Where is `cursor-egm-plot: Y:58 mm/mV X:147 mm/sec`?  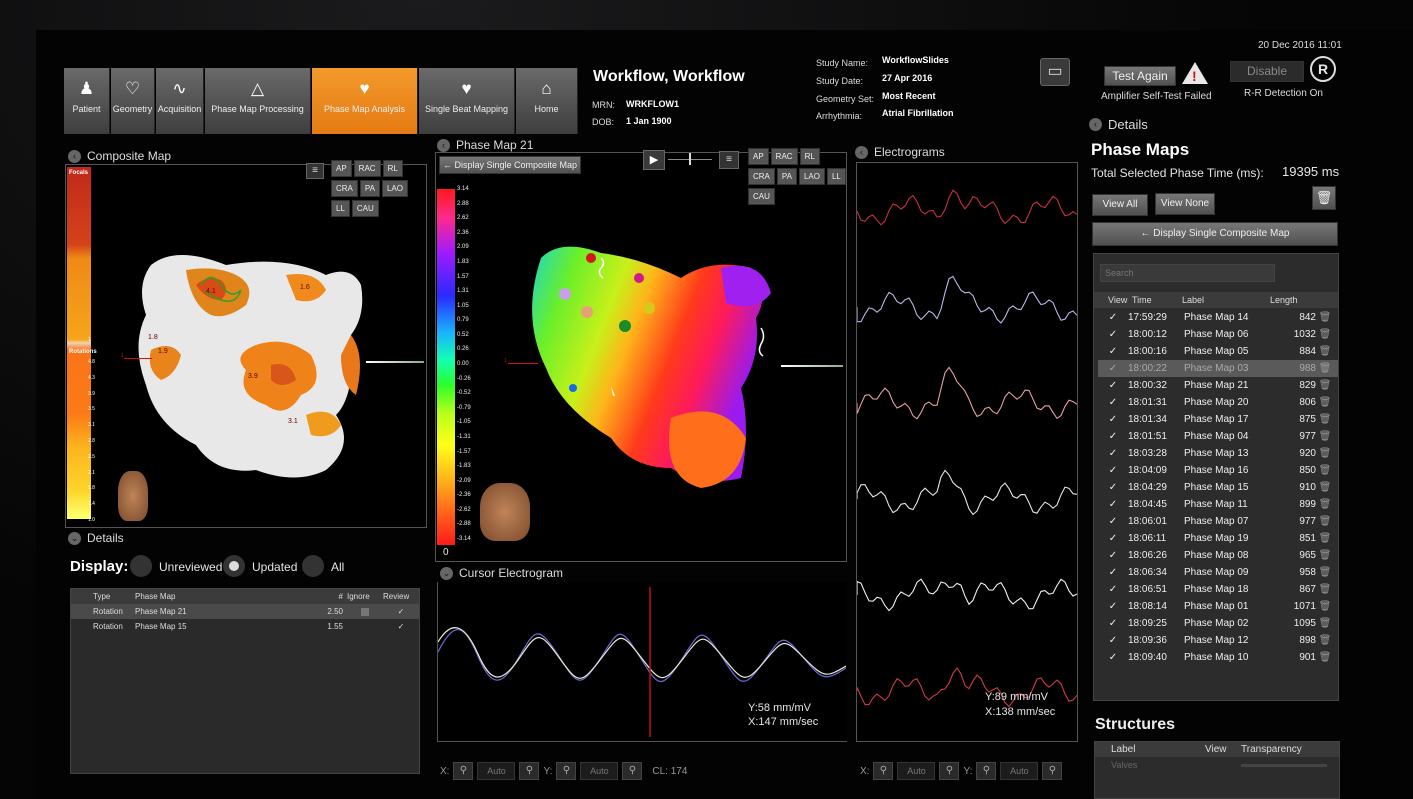 cursor-egm-plot: Y:58 mm/mV X:147 mm/sec is located at coordinates (642, 662).